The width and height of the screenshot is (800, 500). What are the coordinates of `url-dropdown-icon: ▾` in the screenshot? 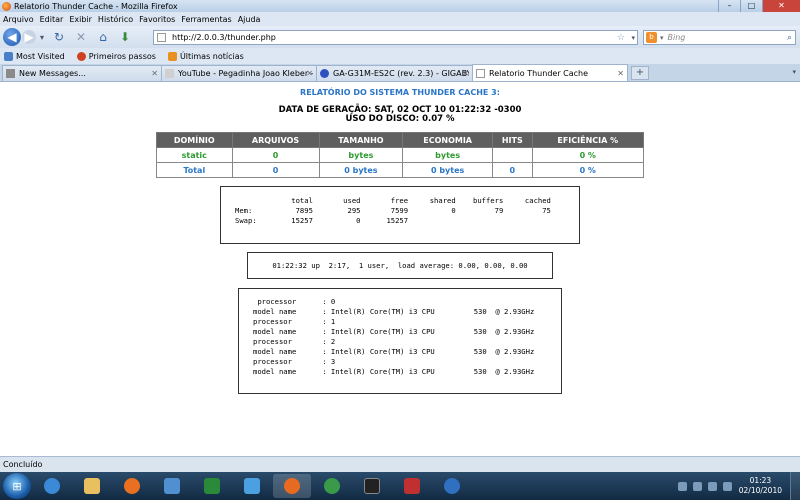 It's located at (633, 38).